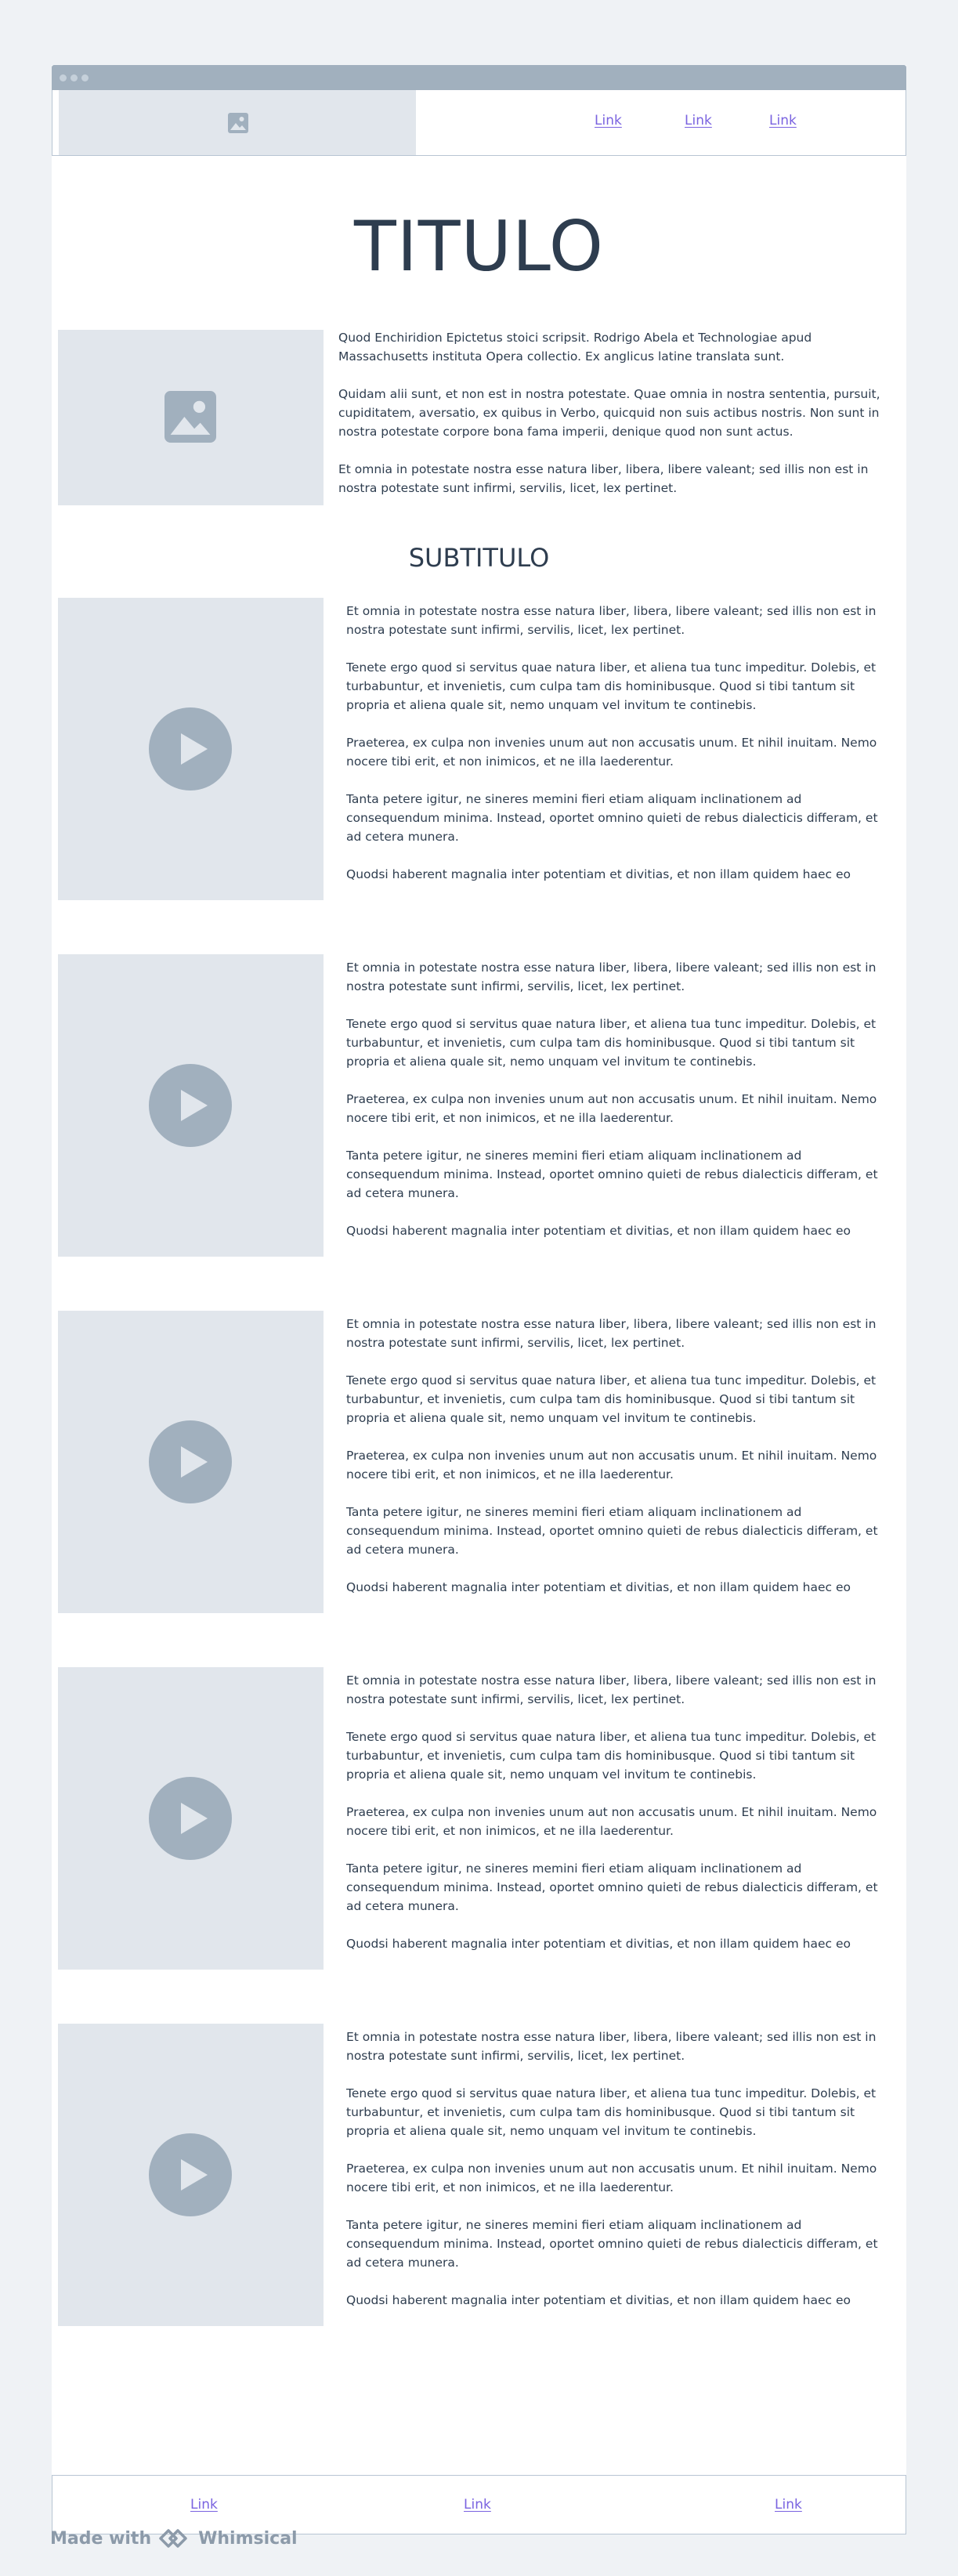  What do you see at coordinates (479, 77) in the screenshot?
I see `window-titlebar` at bounding box center [479, 77].